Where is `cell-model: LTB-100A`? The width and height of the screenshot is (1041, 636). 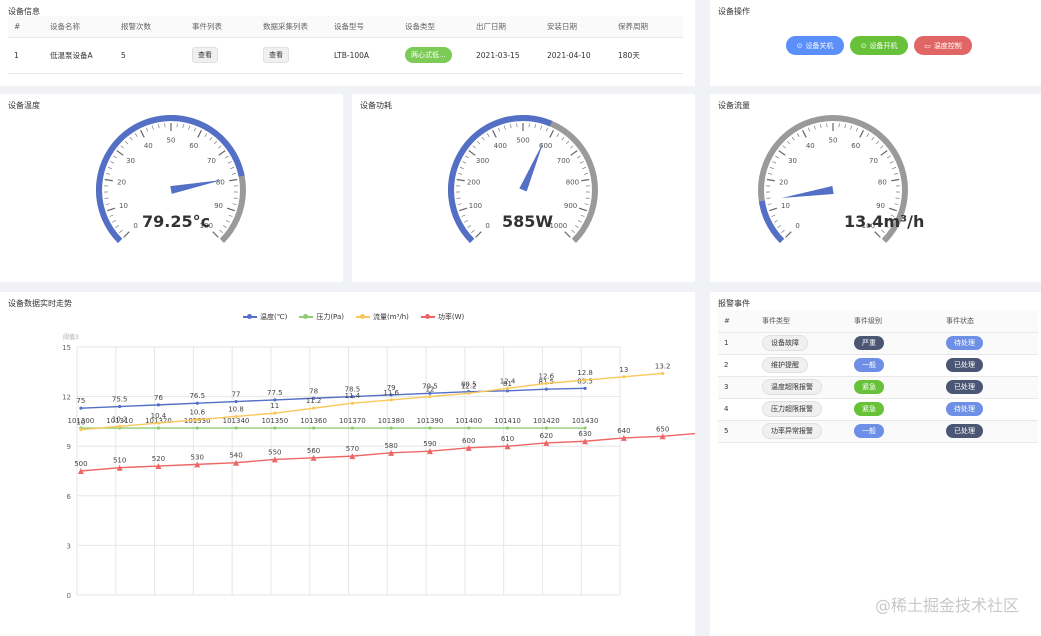 cell-model: LTB-100A is located at coordinates (363, 55).